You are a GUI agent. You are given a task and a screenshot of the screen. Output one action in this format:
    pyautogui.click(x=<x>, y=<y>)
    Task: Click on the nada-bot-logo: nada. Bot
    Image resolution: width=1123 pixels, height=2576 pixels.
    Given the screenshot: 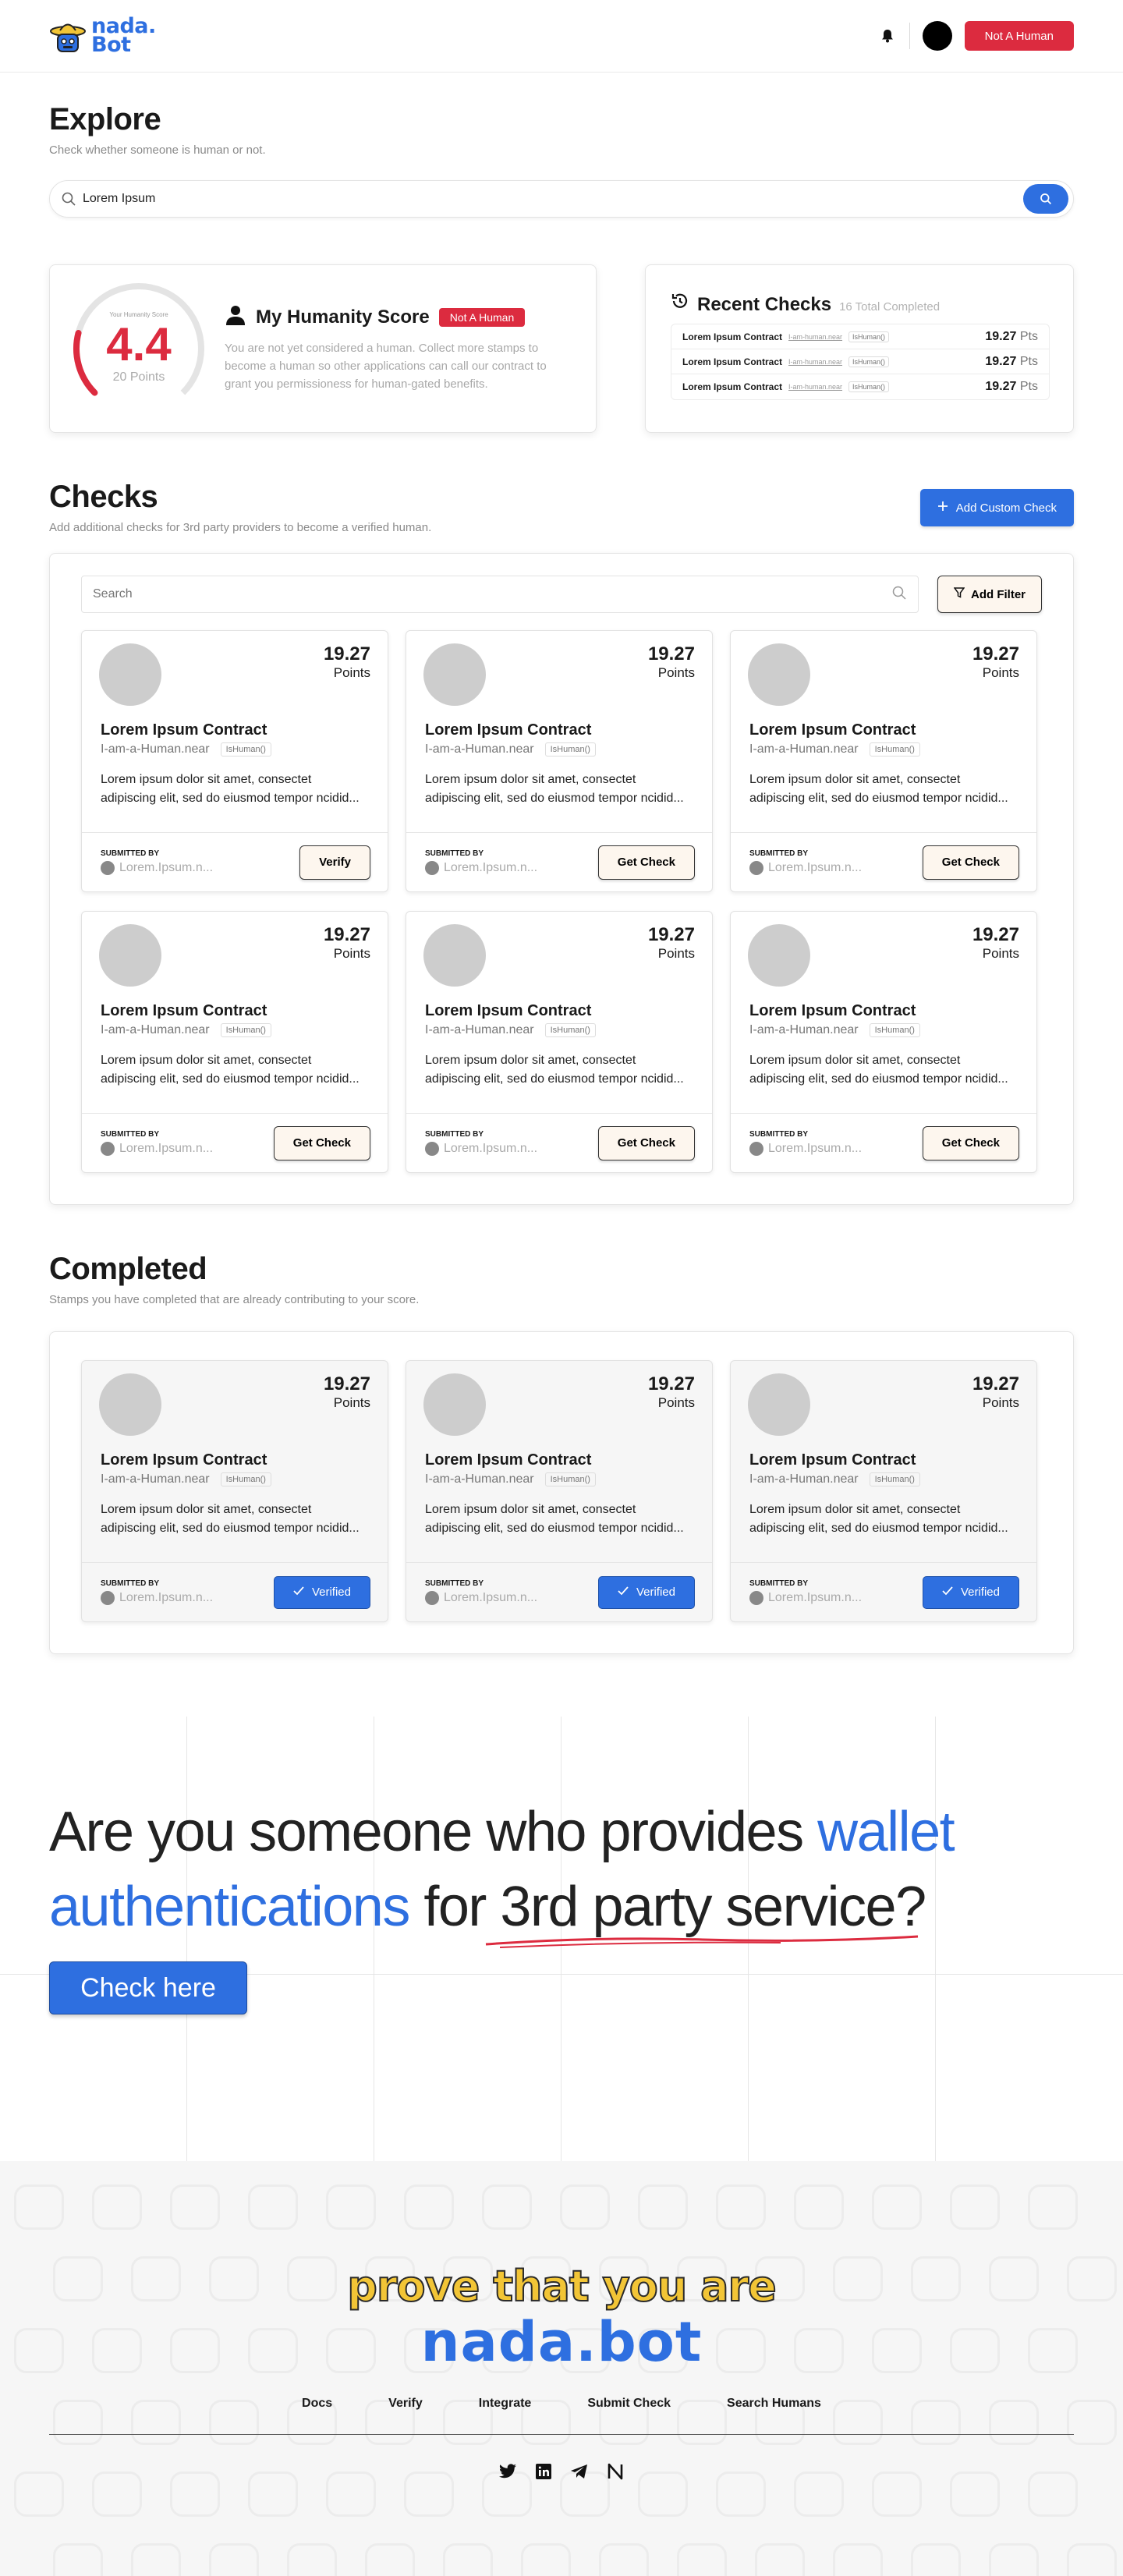 What is the action you would take?
    pyautogui.click(x=103, y=35)
    